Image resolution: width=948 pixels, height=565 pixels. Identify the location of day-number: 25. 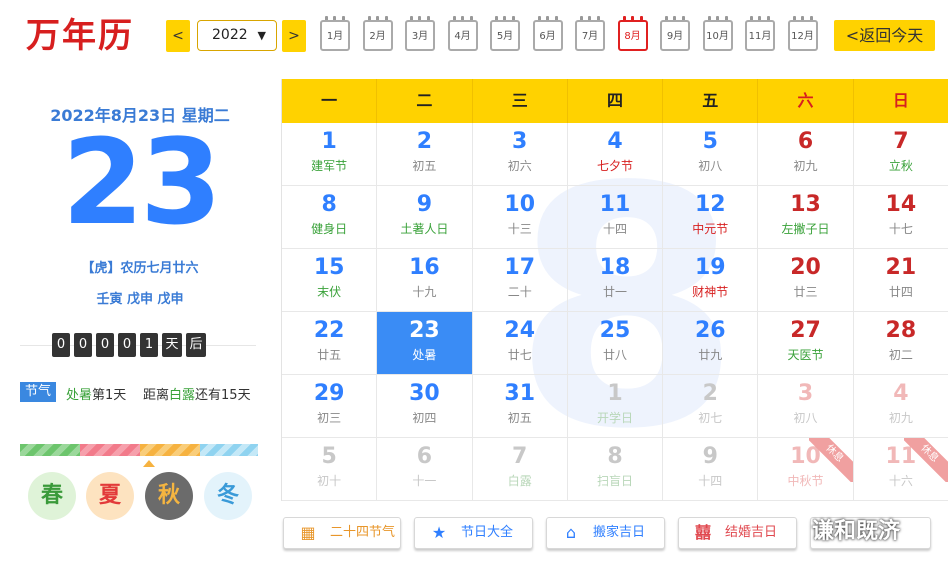
(615, 330).